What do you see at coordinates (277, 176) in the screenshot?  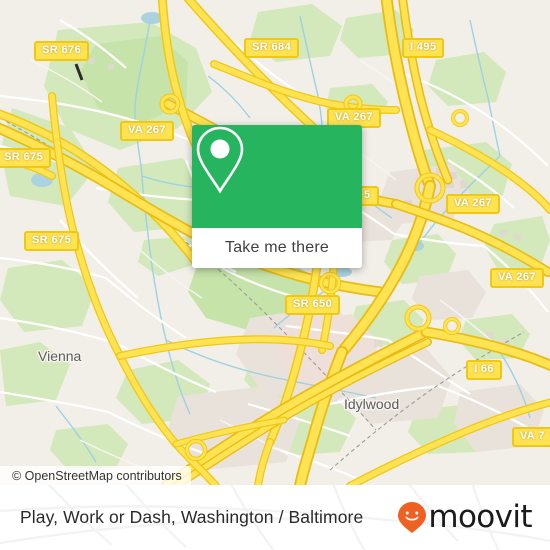 I see `popup-image-area` at bounding box center [277, 176].